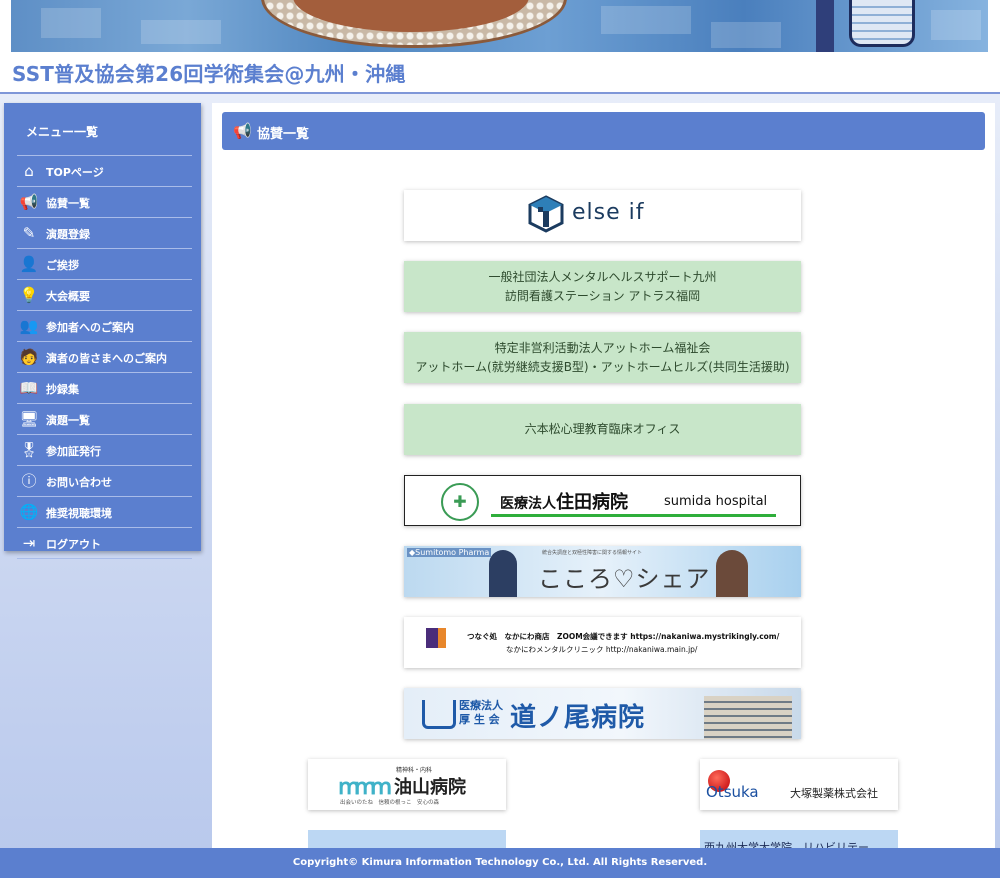 The height and width of the screenshot is (878, 1000). Describe the element at coordinates (73, 544) in the screenshot. I see `sidebar-item-label: ログアウト` at that location.